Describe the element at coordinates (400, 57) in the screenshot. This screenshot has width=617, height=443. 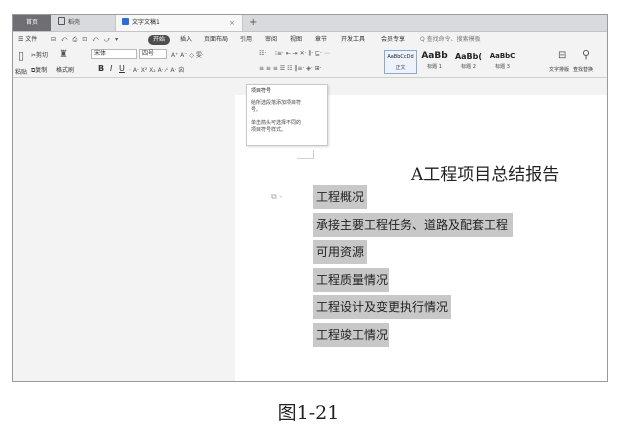
I see `style-preview: AaBbCcDd` at that location.